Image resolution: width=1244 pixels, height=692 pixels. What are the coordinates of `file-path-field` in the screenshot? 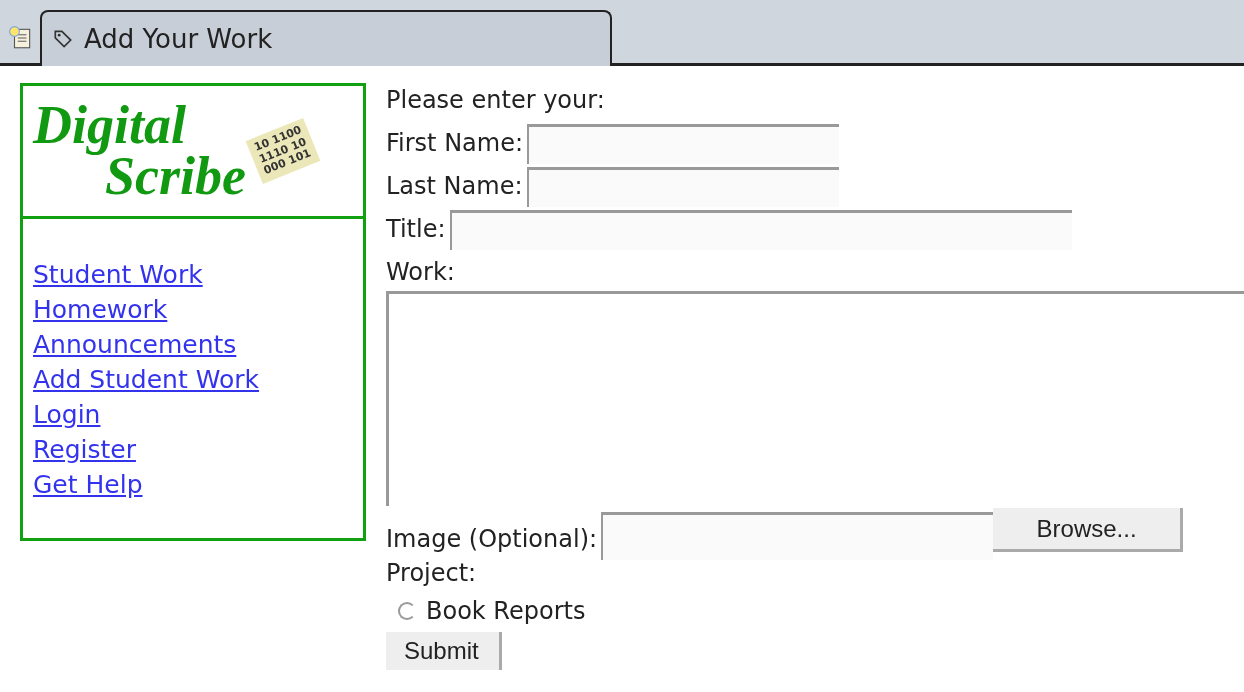 It's located at (797, 536).